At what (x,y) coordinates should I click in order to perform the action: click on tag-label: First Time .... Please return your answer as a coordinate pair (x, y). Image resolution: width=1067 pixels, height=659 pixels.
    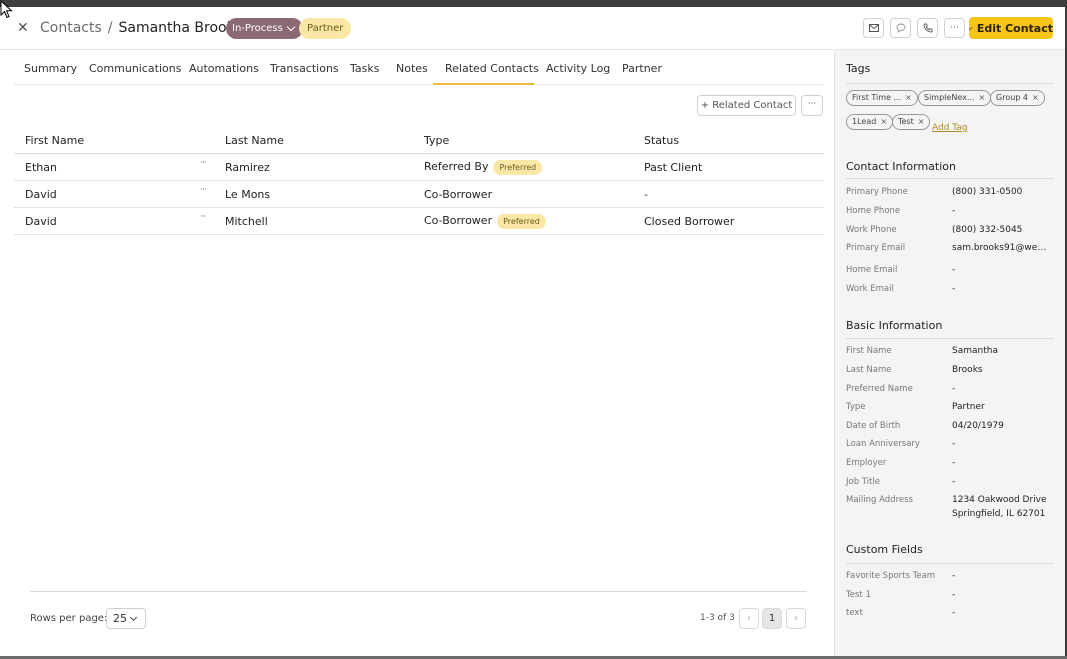
    Looking at the image, I should click on (877, 97).